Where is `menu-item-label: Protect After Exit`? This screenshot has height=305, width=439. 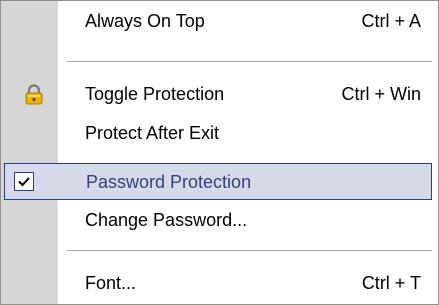
menu-item-label: Protect After Exit is located at coordinates (152, 133).